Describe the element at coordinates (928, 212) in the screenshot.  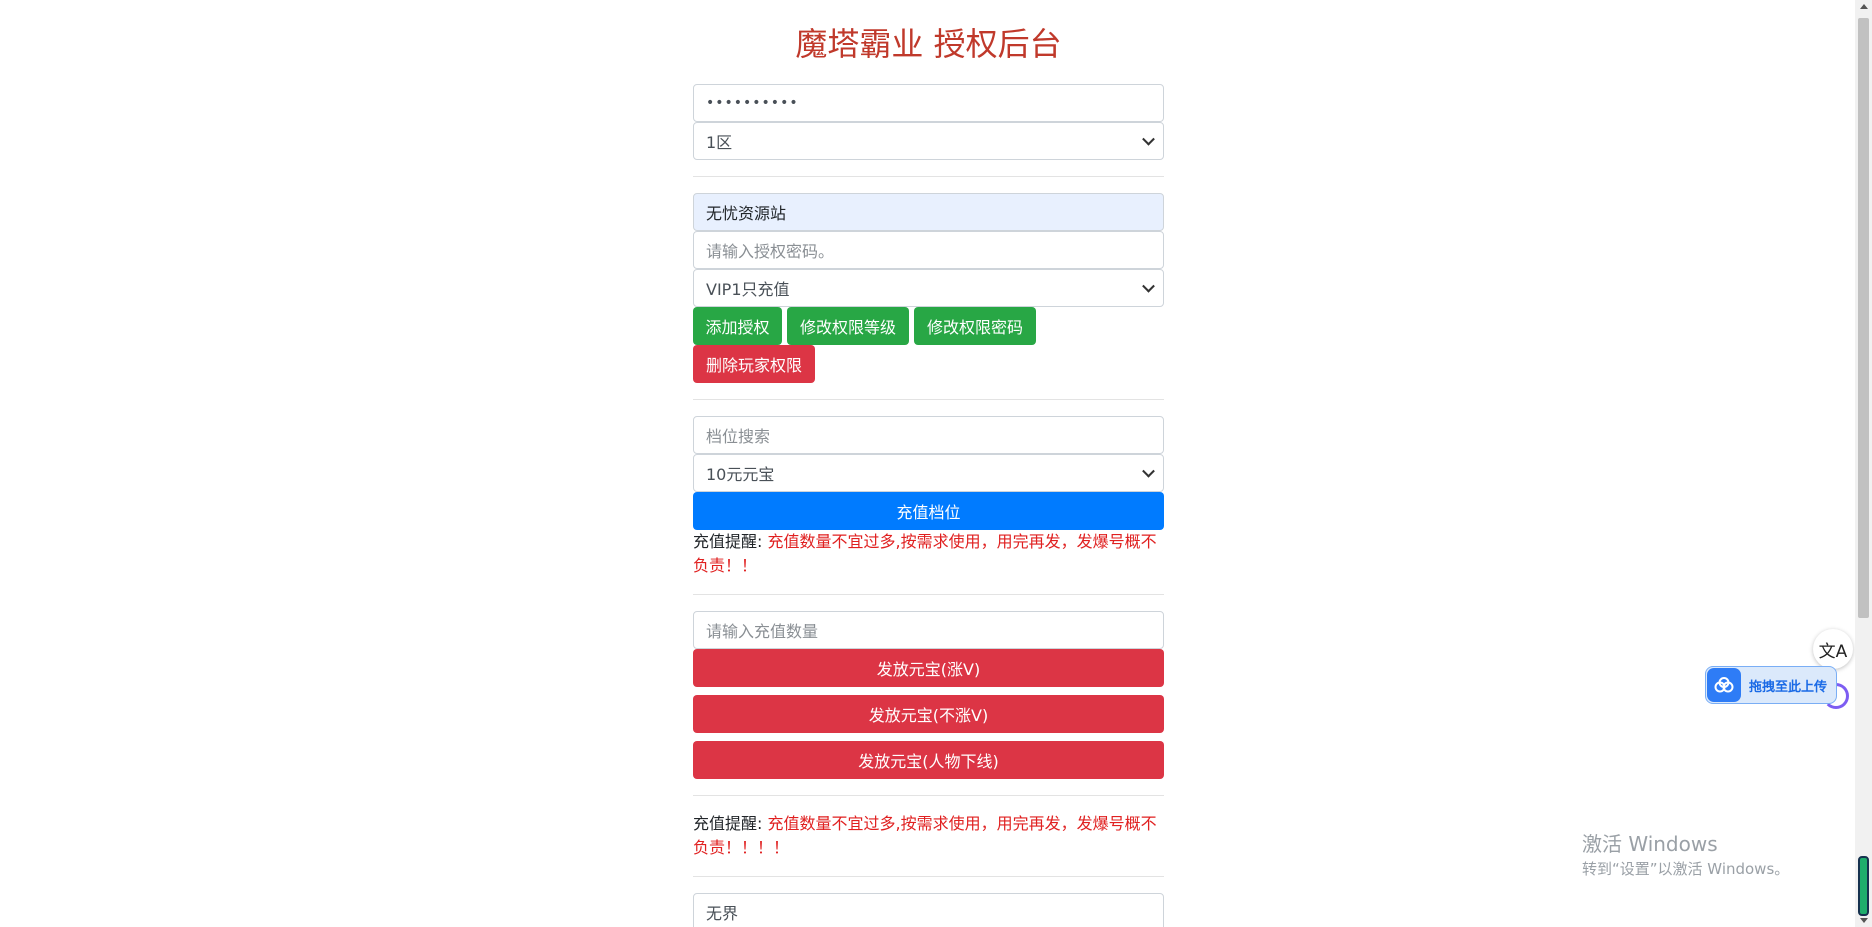
I see `site-name-field: 无忧资源站` at that location.